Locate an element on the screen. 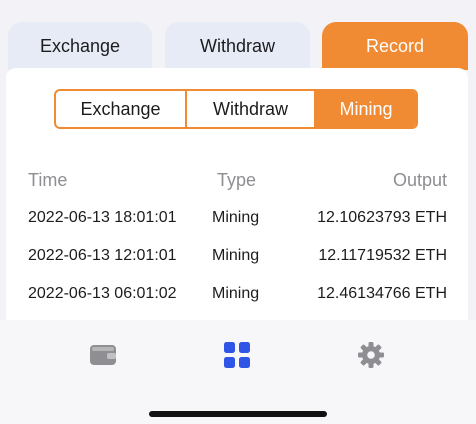 The height and width of the screenshot is (424, 476). row-output: 12.10623793 ETH is located at coordinates (382, 217).